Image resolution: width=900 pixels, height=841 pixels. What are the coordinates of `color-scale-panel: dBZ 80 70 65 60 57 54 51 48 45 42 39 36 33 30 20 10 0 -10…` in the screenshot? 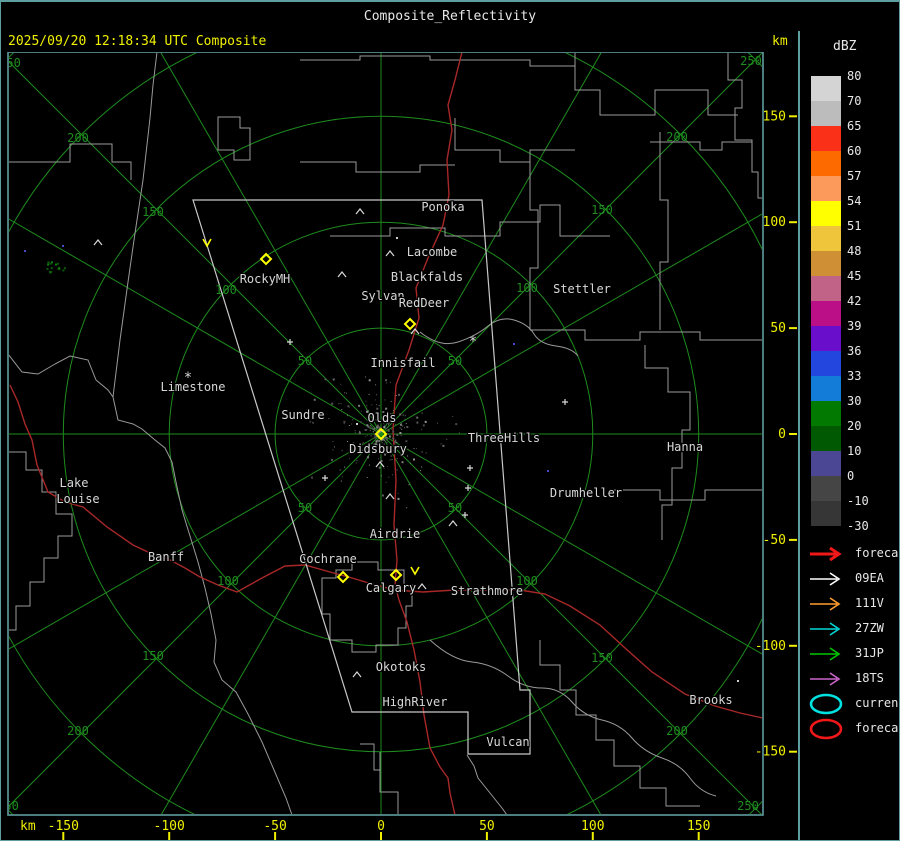 It's located at (850, 436).